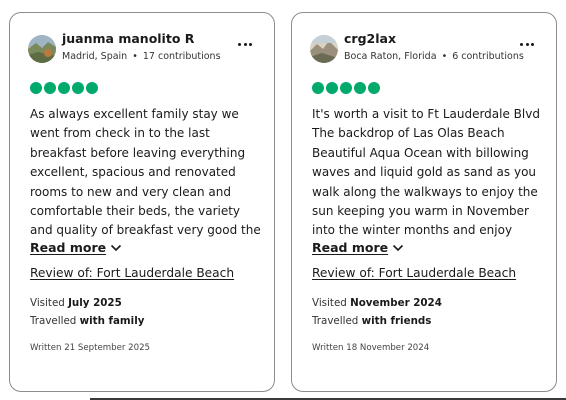 The height and width of the screenshot is (400, 566). Describe the element at coordinates (377, 303) in the screenshot. I see `visited-date: Visited November 2024` at that location.